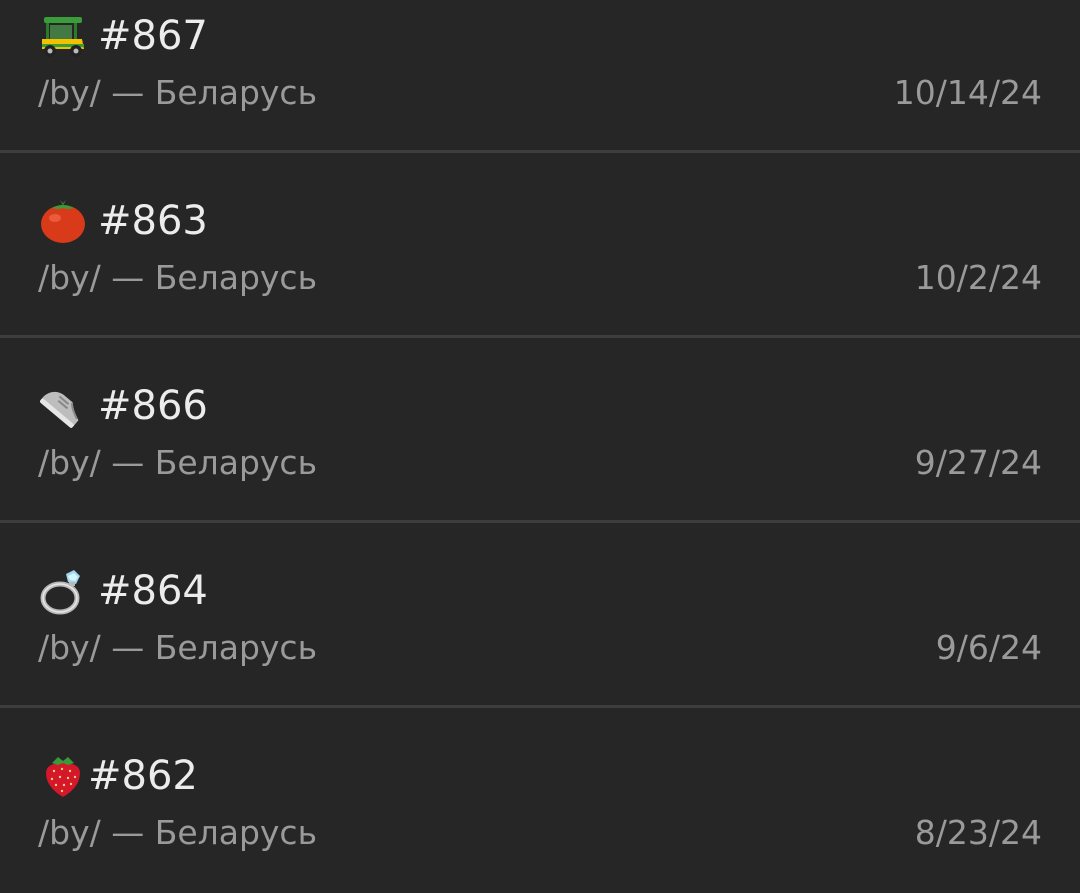 Image resolution: width=1080 pixels, height=893 pixels. What do you see at coordinates (967, 92) in the screenshot?
I see `item-date: 10/14/24` at bounding box center [967, 92].